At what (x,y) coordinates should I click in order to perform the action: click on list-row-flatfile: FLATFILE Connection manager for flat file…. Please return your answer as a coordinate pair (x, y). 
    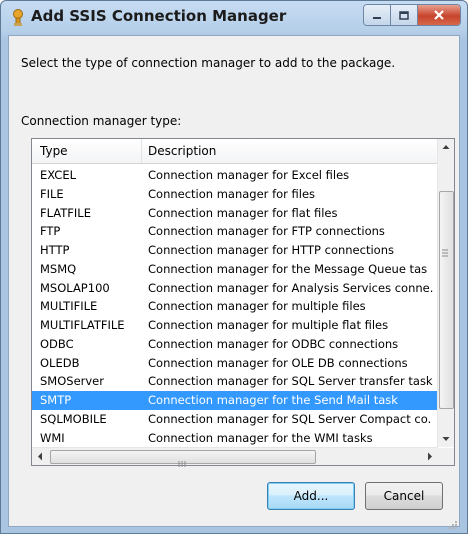
    Looking at the image, I should click on (235, 213).